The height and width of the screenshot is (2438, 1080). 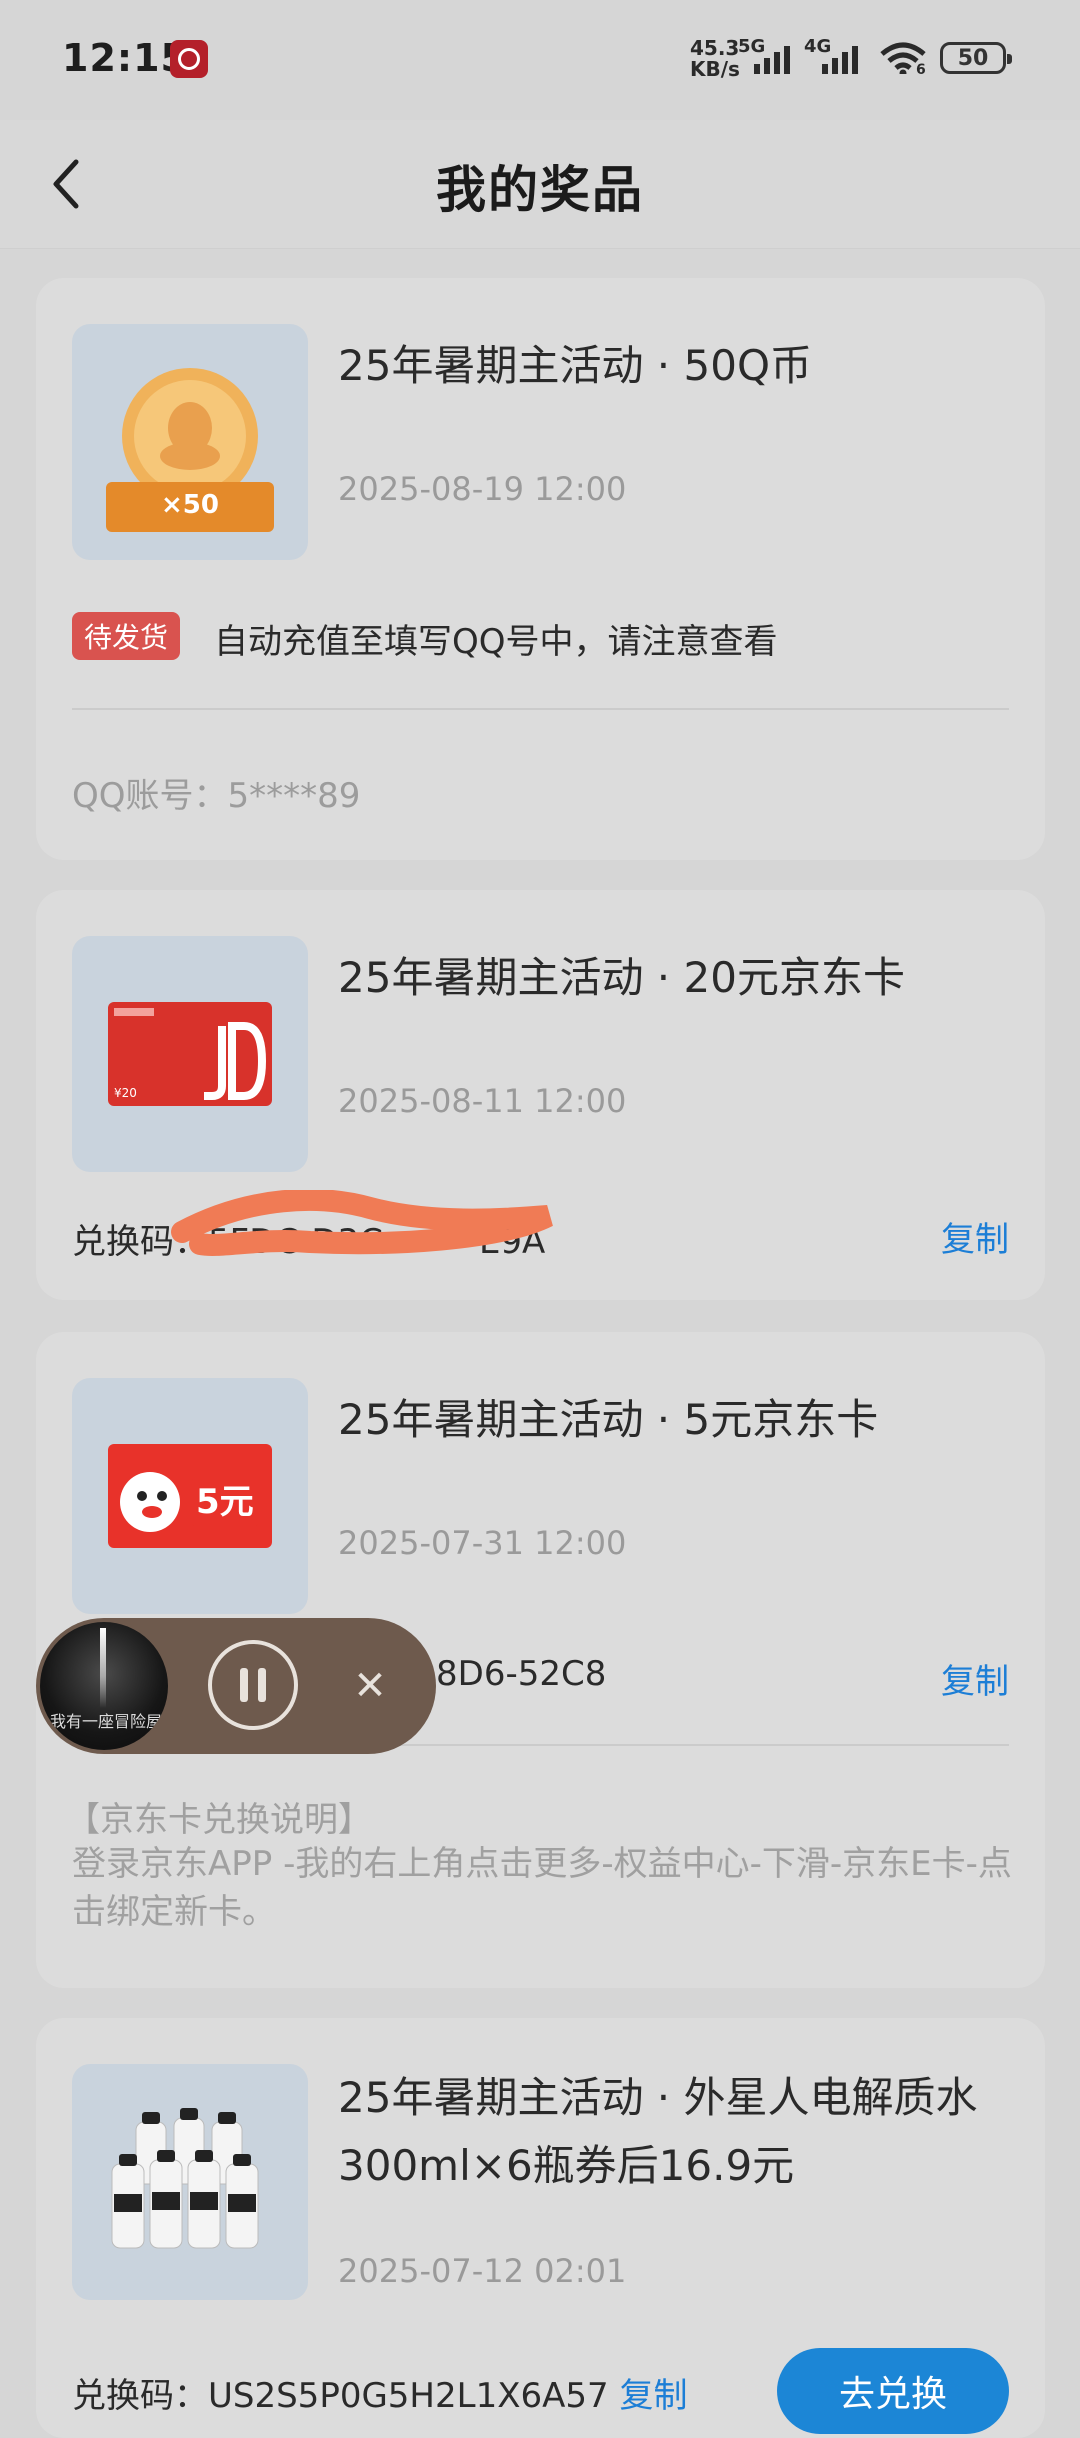 I want to click on prize-date: 2025-08-19 12:00, so click(x=482, y=489).